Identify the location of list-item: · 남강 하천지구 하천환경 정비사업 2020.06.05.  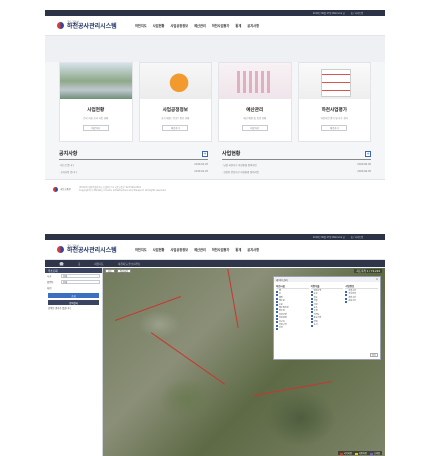
(296, 165).